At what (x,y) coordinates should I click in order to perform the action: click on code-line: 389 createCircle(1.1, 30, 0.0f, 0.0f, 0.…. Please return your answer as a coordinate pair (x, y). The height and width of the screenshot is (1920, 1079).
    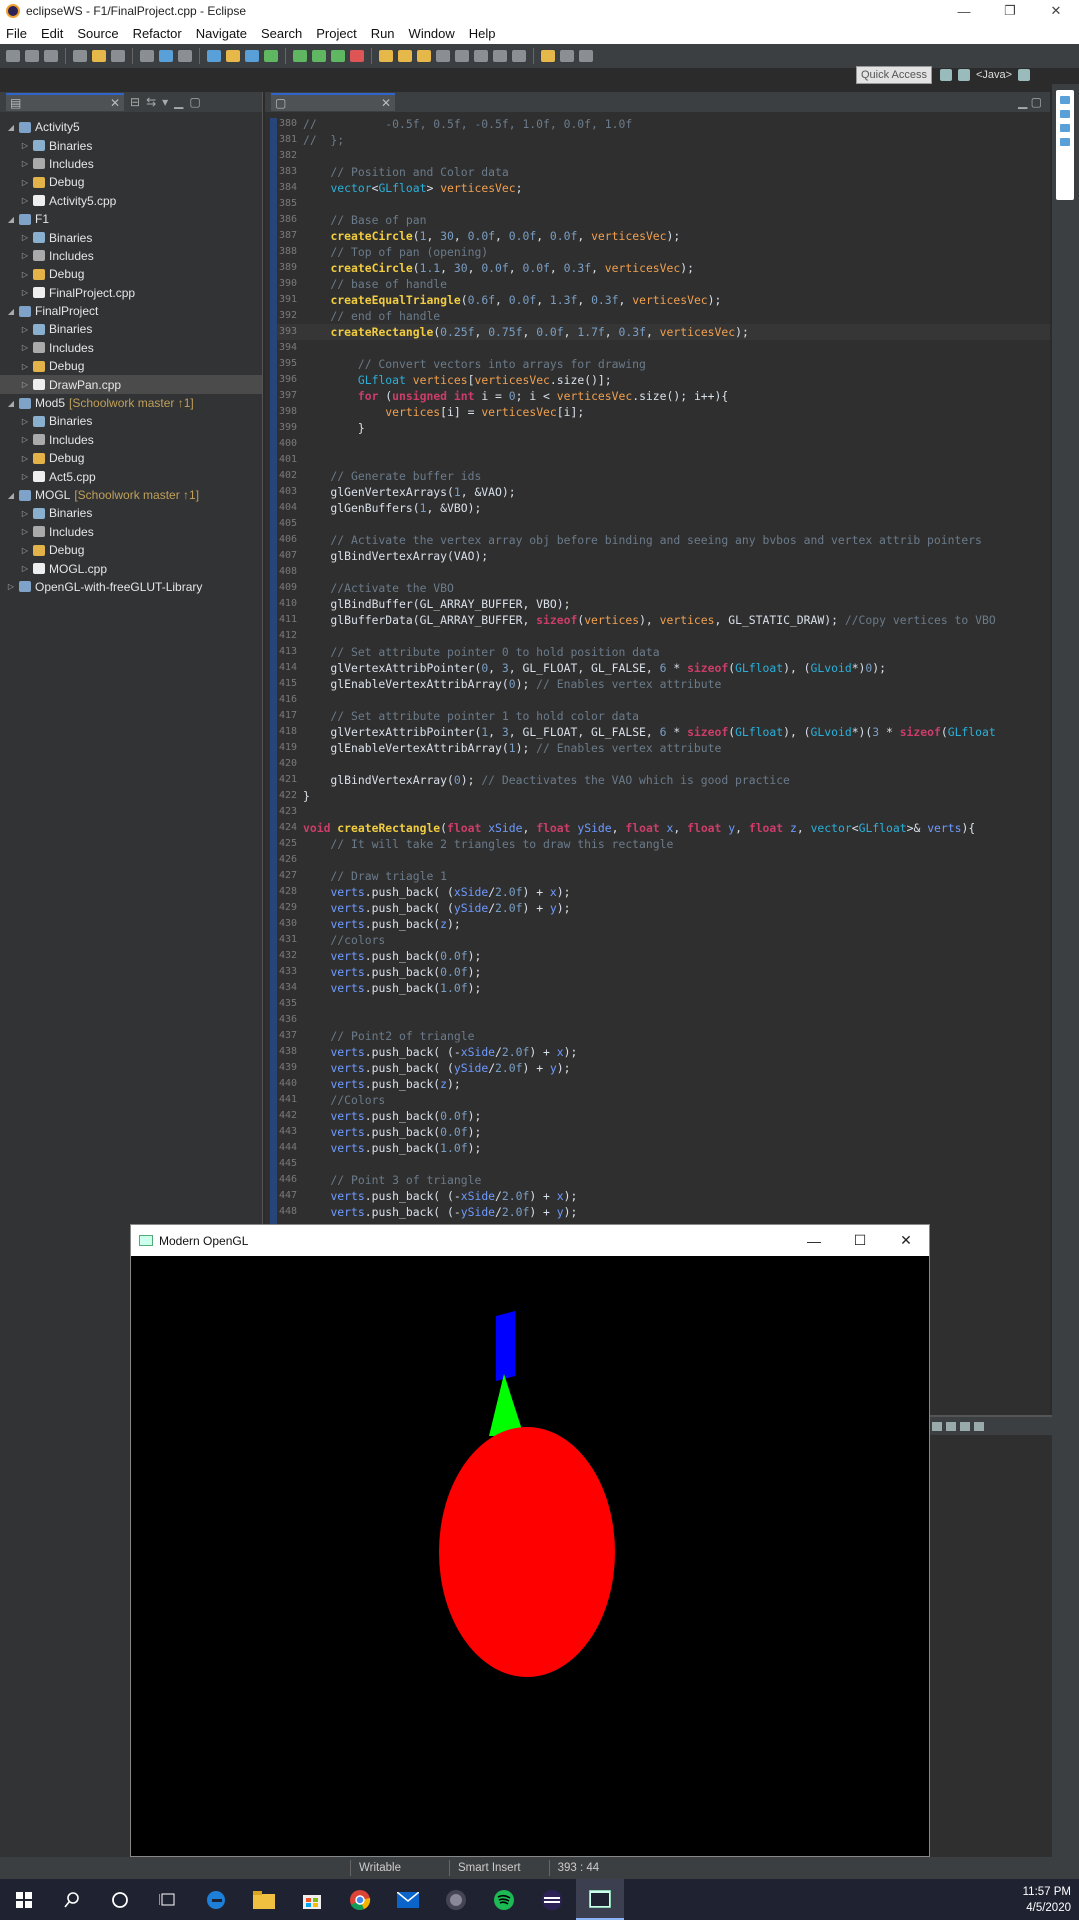
    Looking at the image, I should click on (663, 268).